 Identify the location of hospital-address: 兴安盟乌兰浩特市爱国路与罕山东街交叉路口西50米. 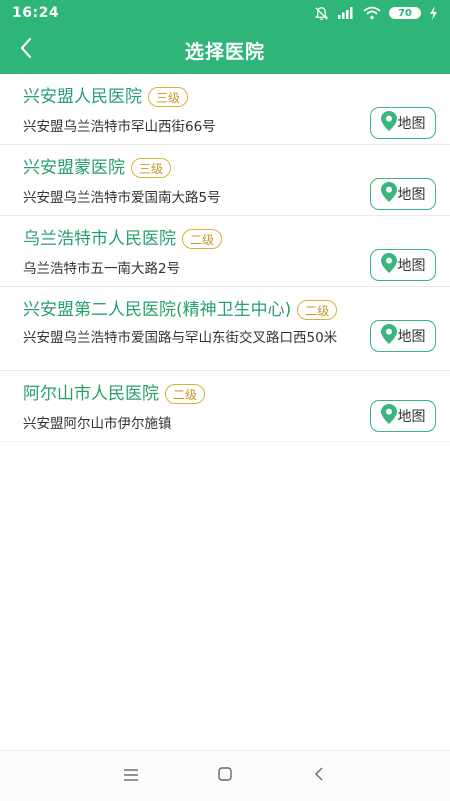
(180, 338).